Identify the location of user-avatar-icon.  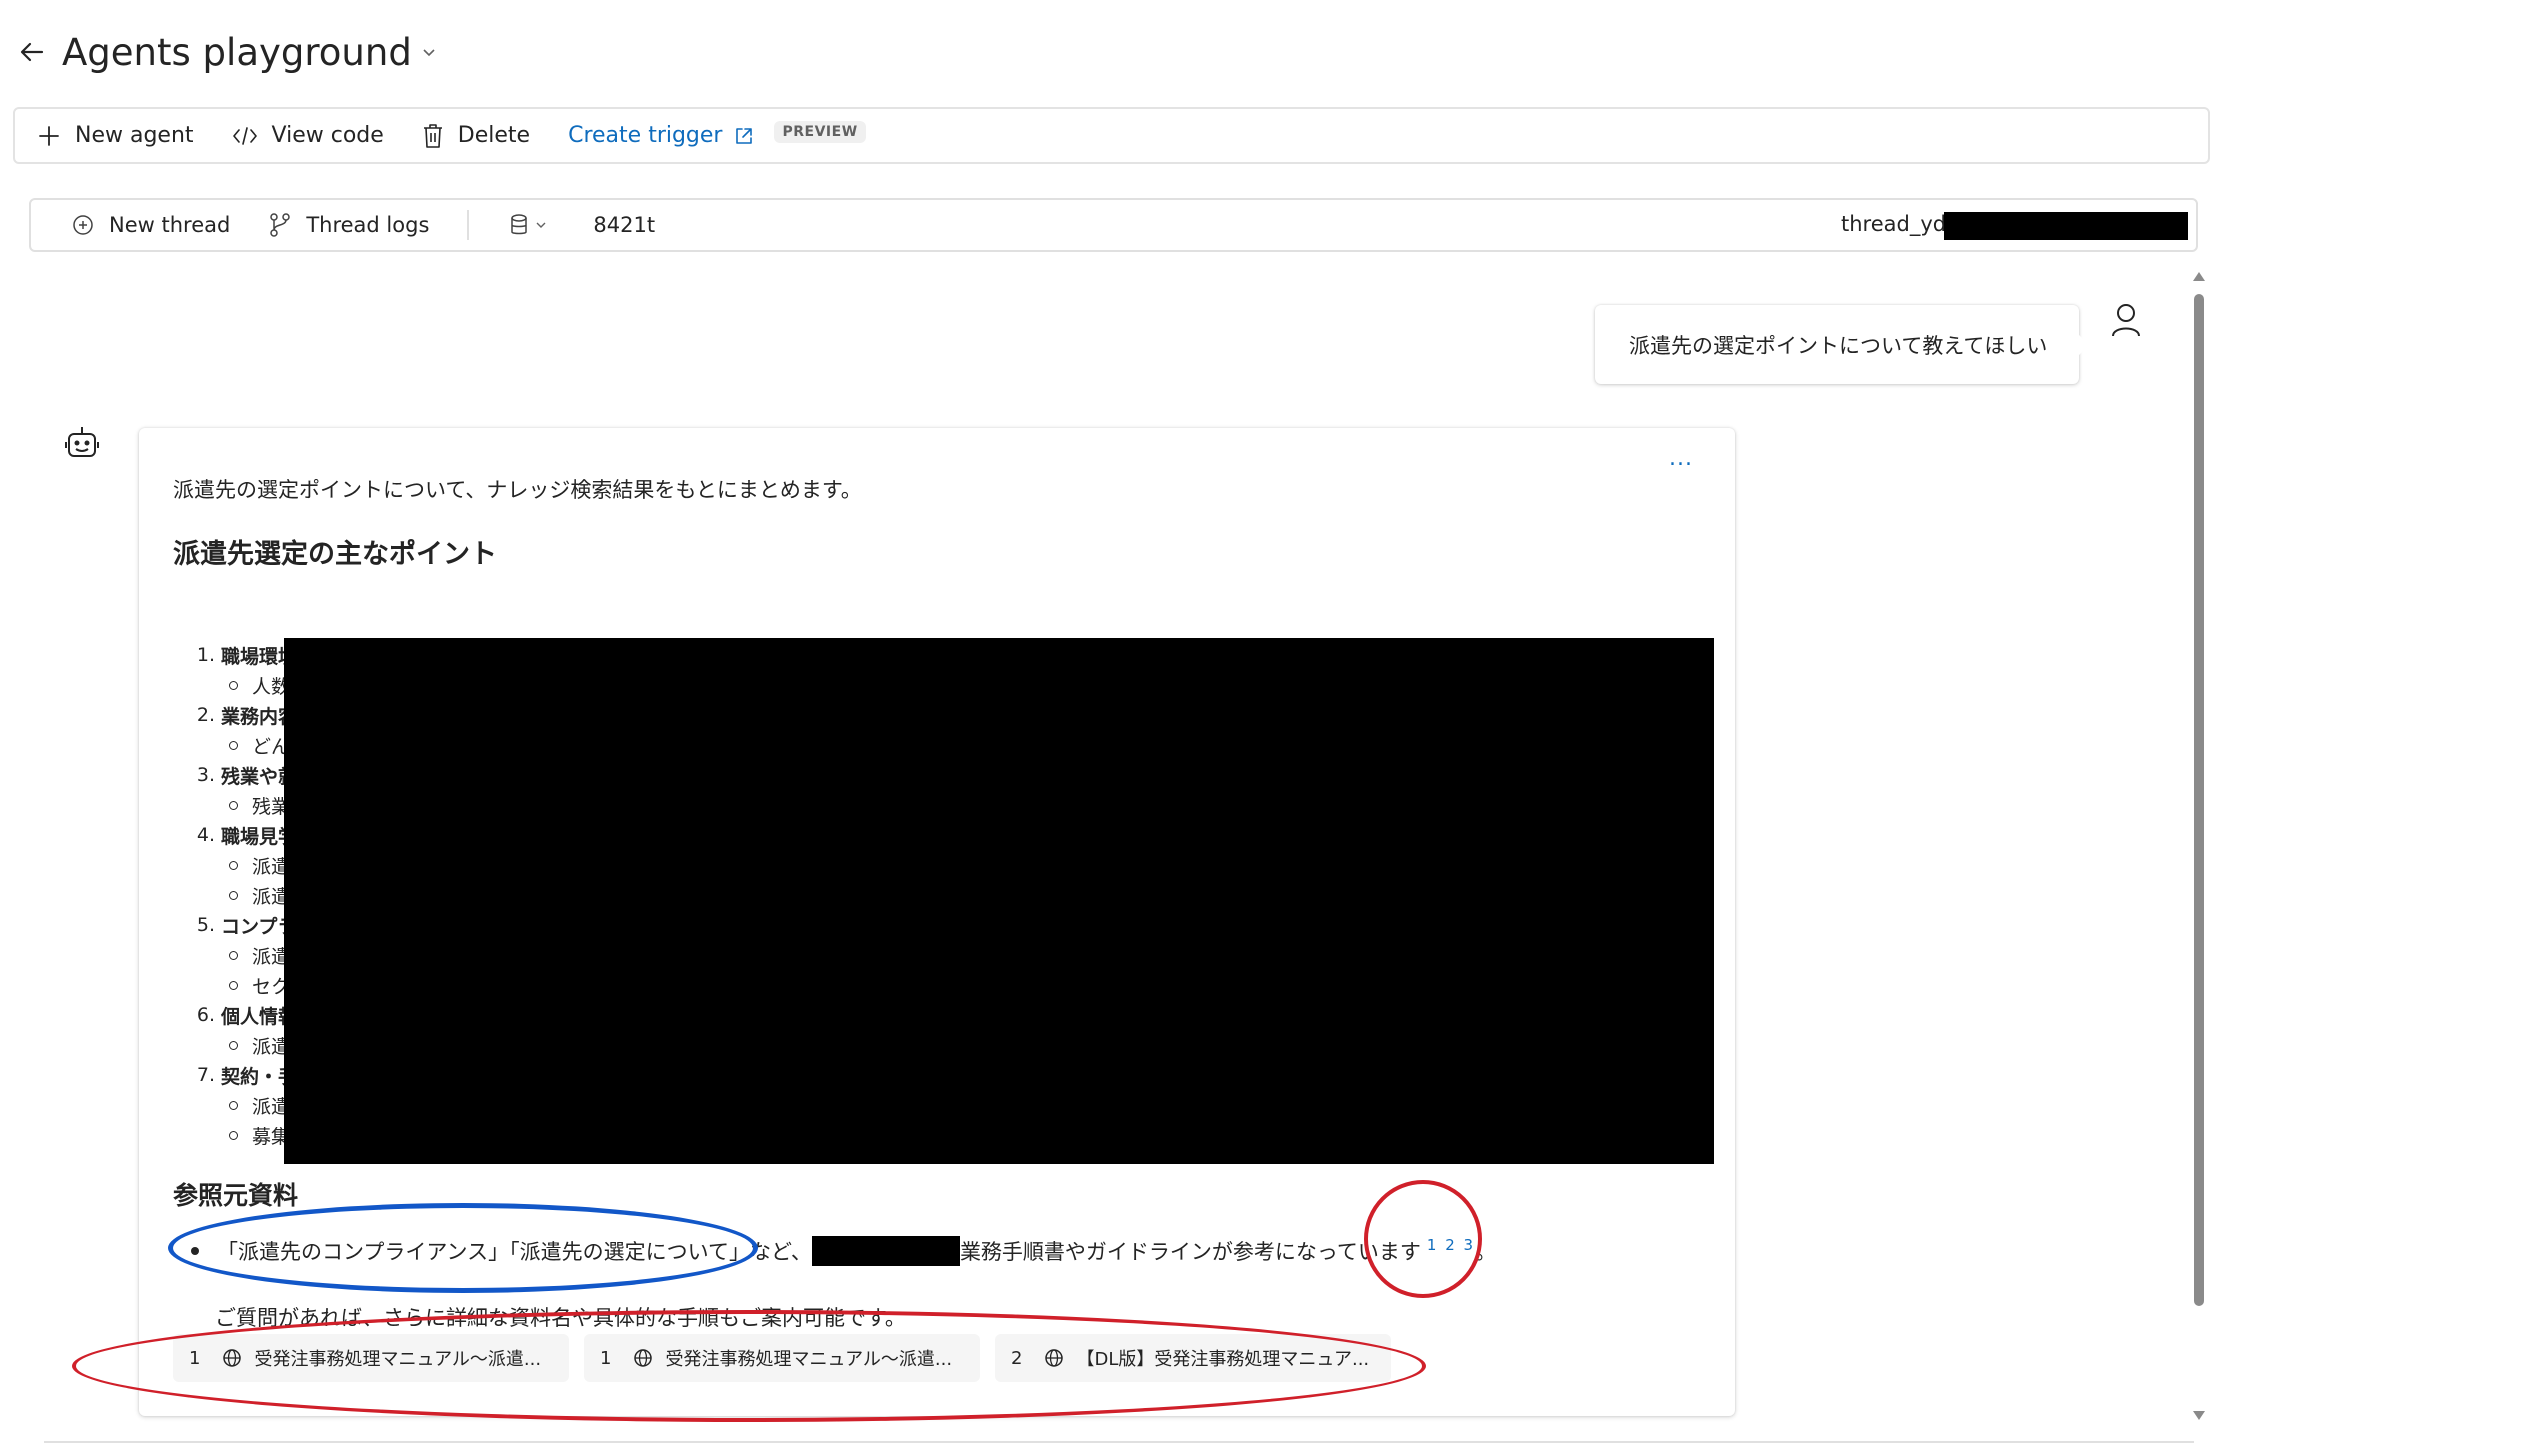
(2126, 320).